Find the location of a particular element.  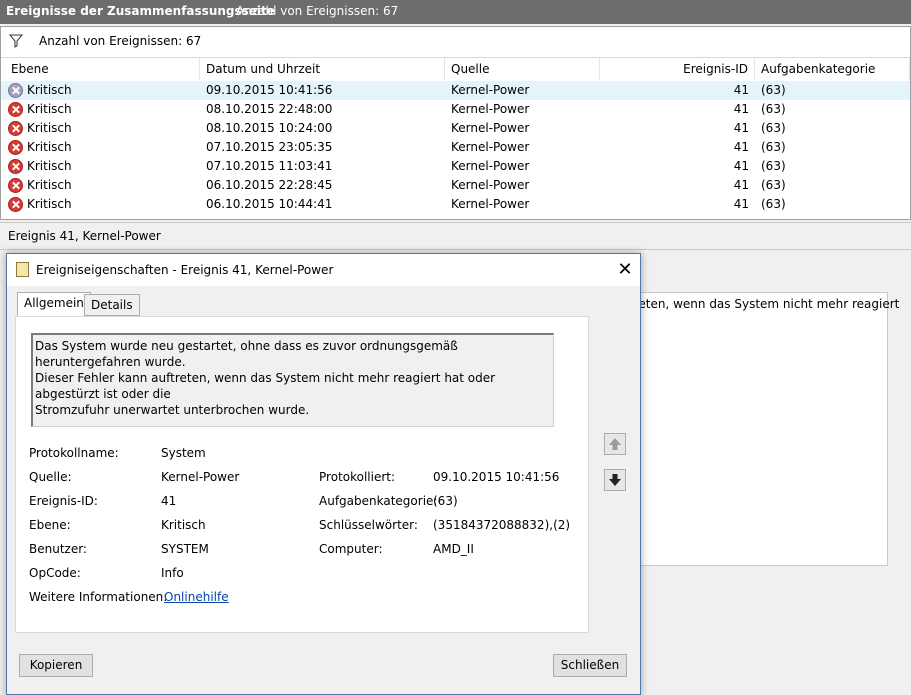

filter-icon is located at coordinates (16, 41).